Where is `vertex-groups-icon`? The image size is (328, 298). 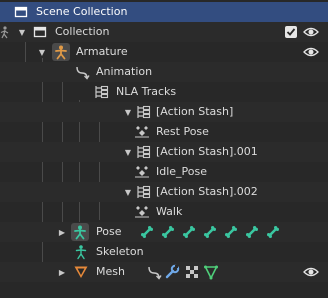 vertex-groups-icon is located at coordinates (192, 272).